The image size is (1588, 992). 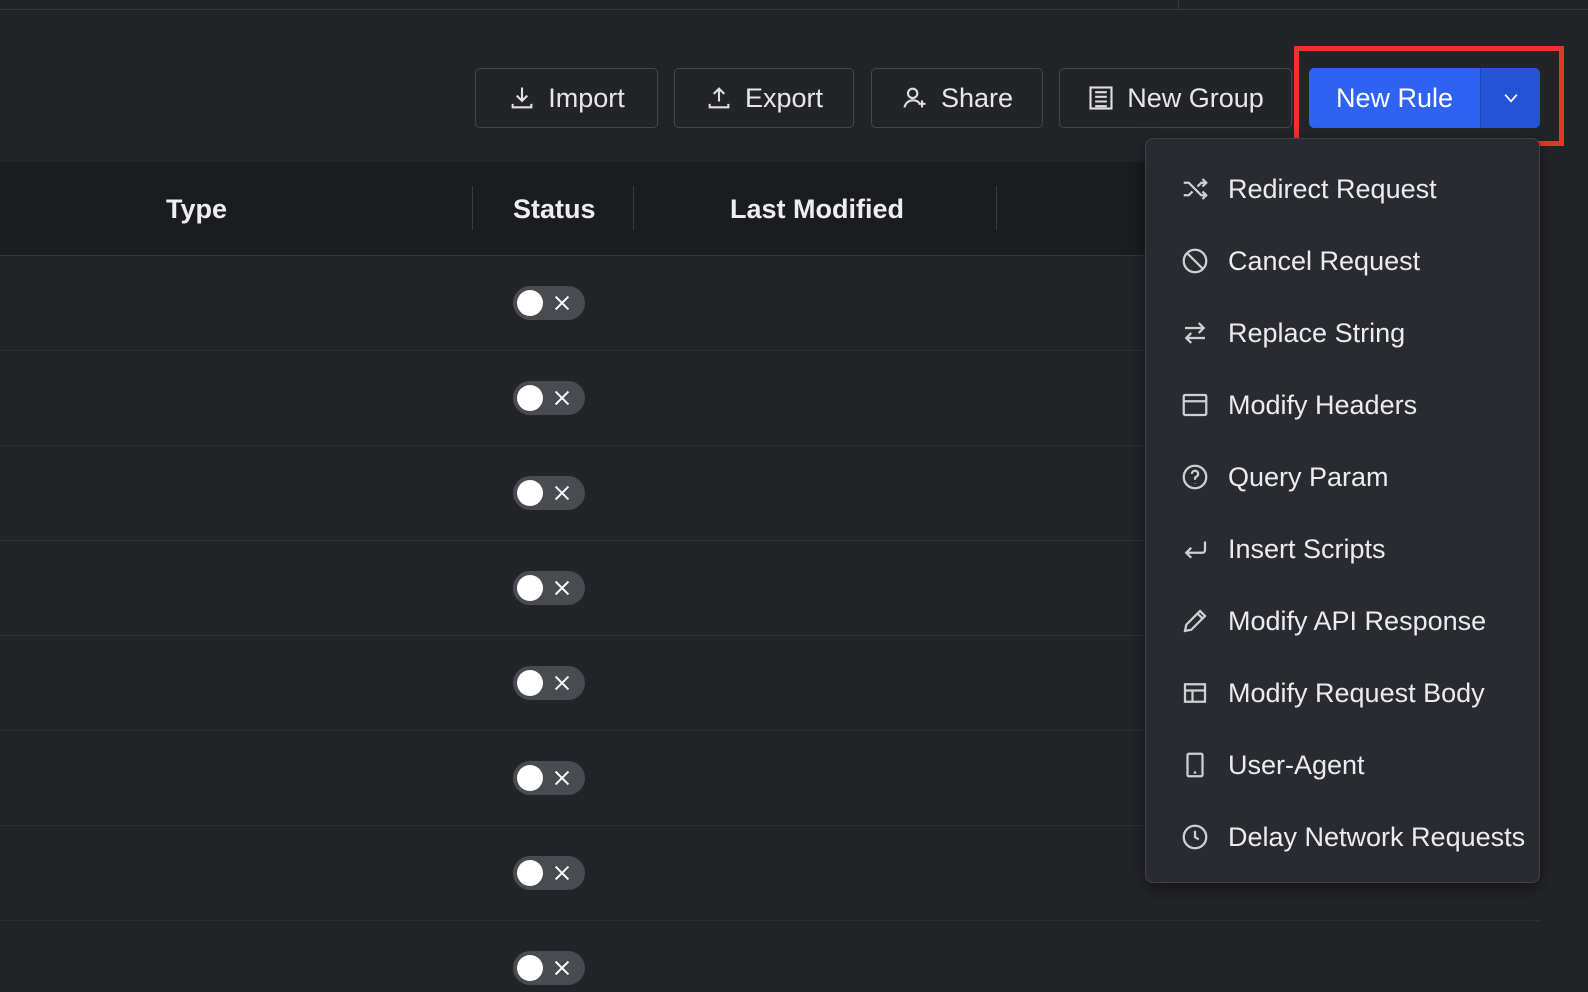 I want to click on import-button: Import, so click(x=566, y=98).